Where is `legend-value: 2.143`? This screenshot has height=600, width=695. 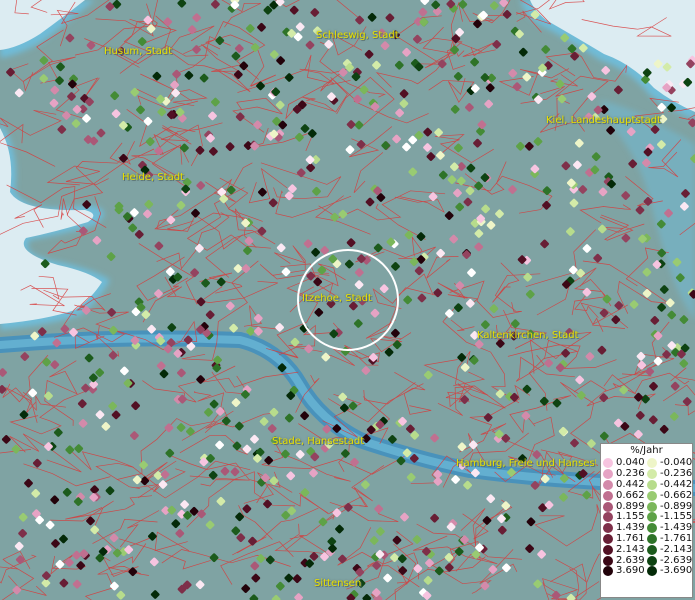 legend-value: 2.143 is located at coordinates (630, 549).